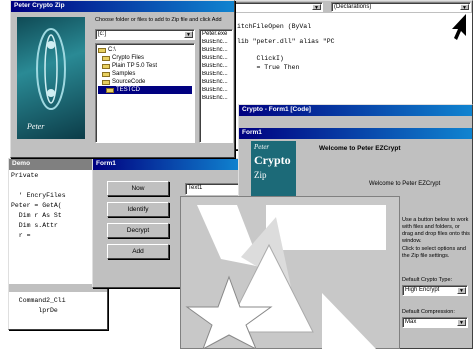  I want to click on code-line: ClickI), so click(260, 58).